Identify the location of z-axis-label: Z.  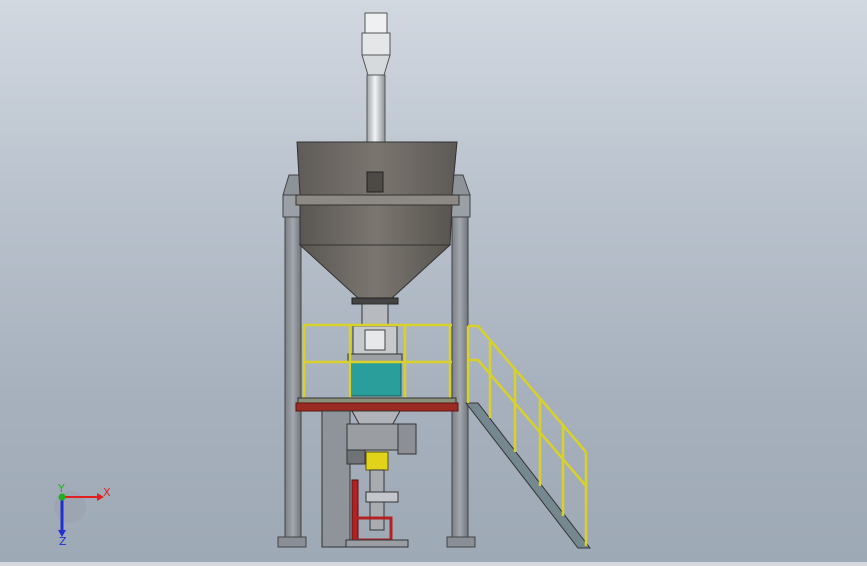
(63, 541).